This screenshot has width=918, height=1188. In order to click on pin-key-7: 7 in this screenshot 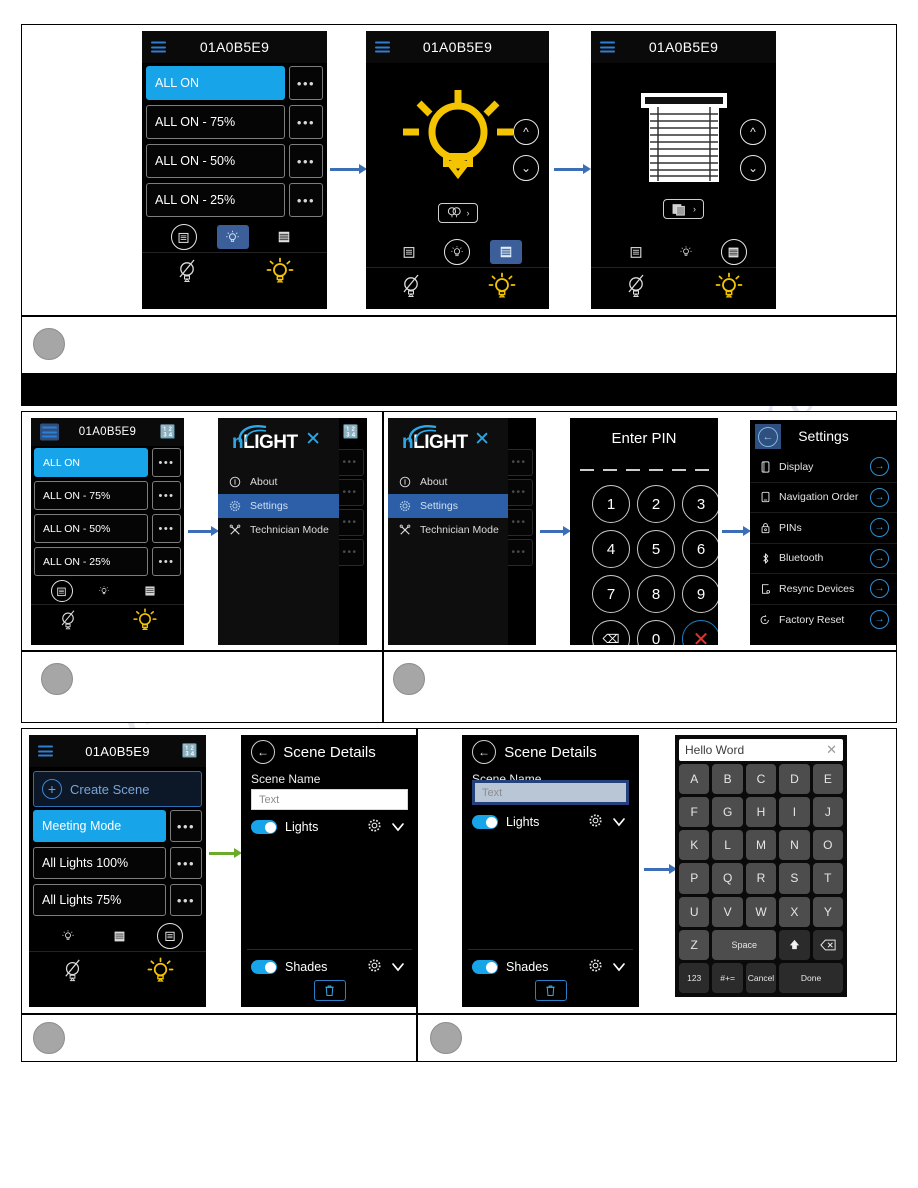, I will do `click(611, 594)`.